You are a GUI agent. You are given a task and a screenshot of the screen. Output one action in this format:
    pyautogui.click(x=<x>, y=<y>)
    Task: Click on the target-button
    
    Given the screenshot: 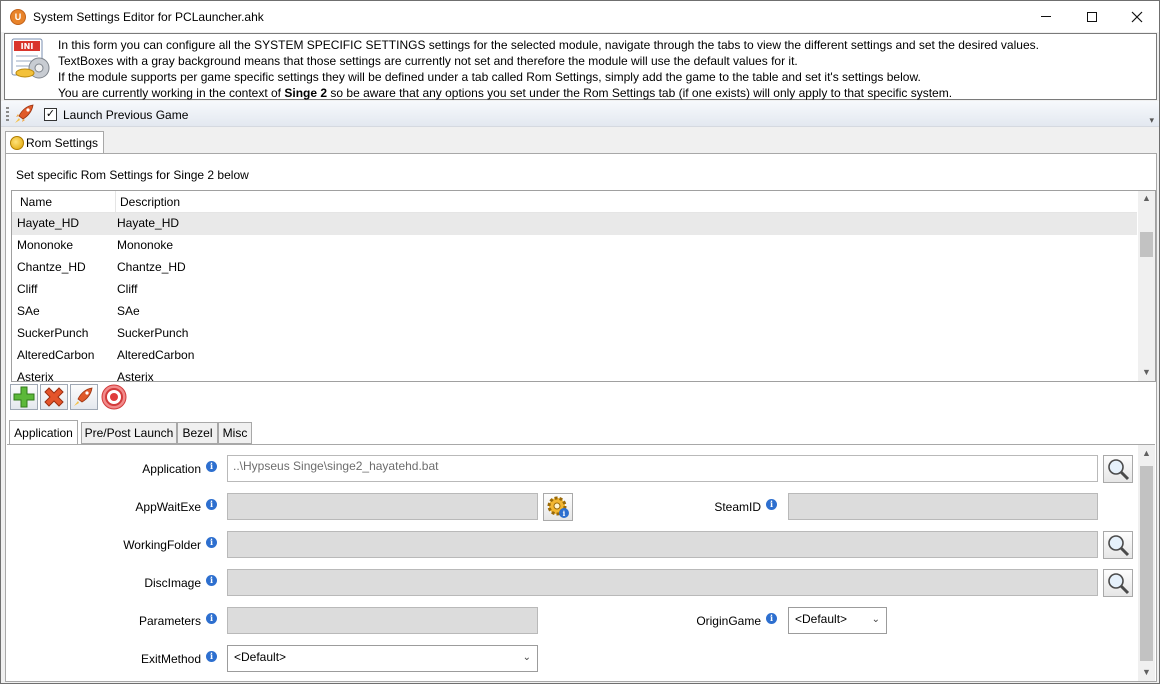 What is the action you would take?
    pyautogui.click(x=114, y=397)
    